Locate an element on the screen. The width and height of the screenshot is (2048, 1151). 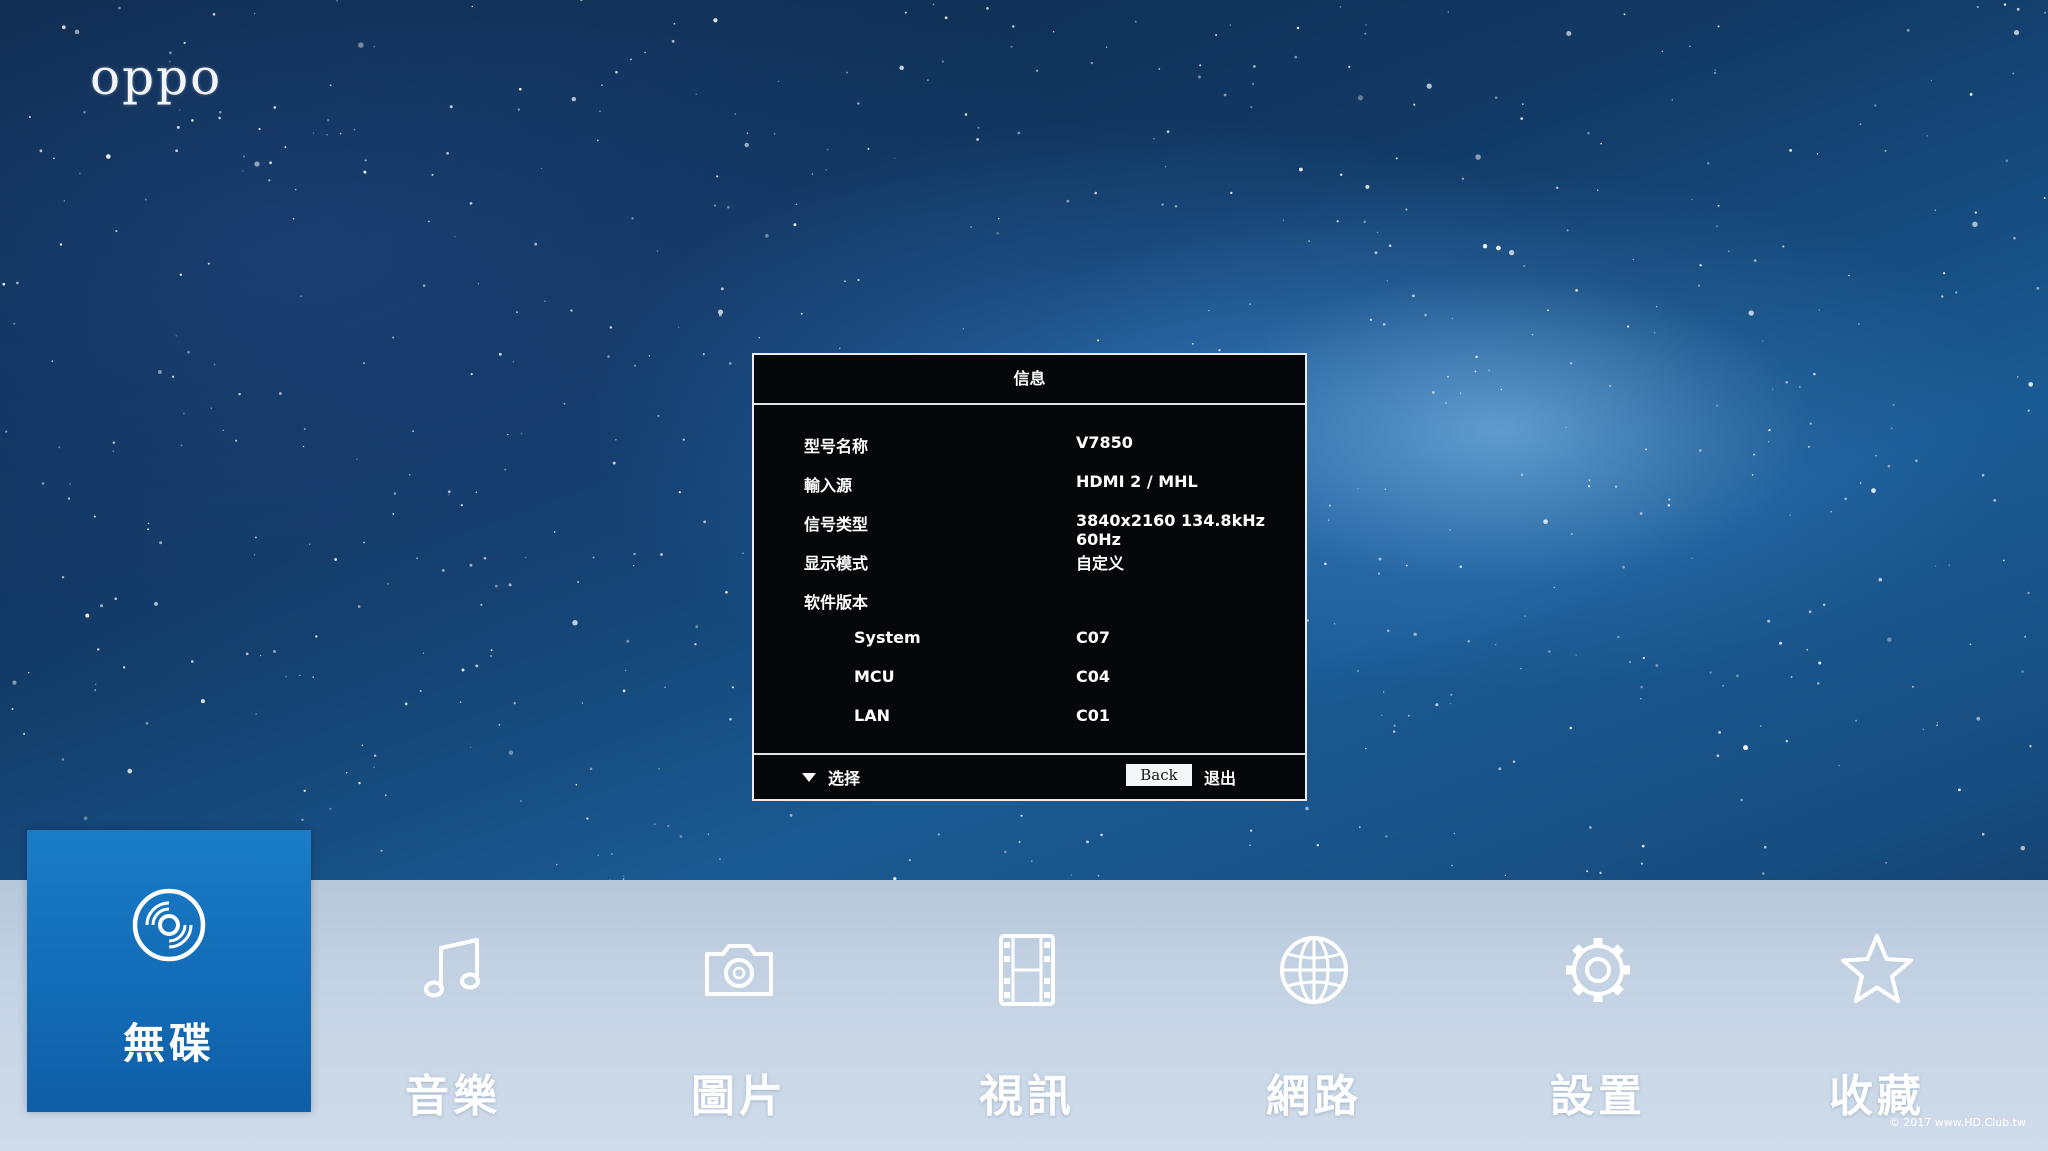
menu-item-label: 圖片 is located at coordinates (739, 1096).